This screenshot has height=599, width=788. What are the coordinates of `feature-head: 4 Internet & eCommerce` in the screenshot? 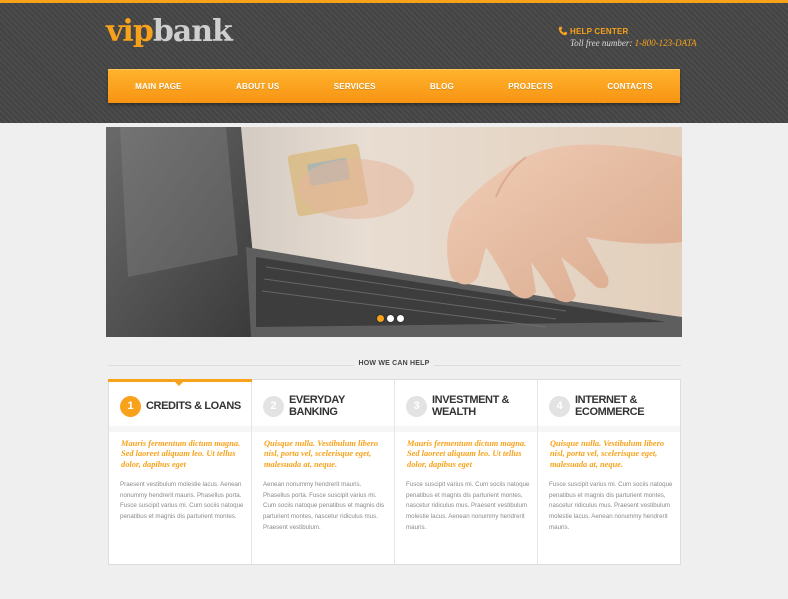 It's located at (614, 406).